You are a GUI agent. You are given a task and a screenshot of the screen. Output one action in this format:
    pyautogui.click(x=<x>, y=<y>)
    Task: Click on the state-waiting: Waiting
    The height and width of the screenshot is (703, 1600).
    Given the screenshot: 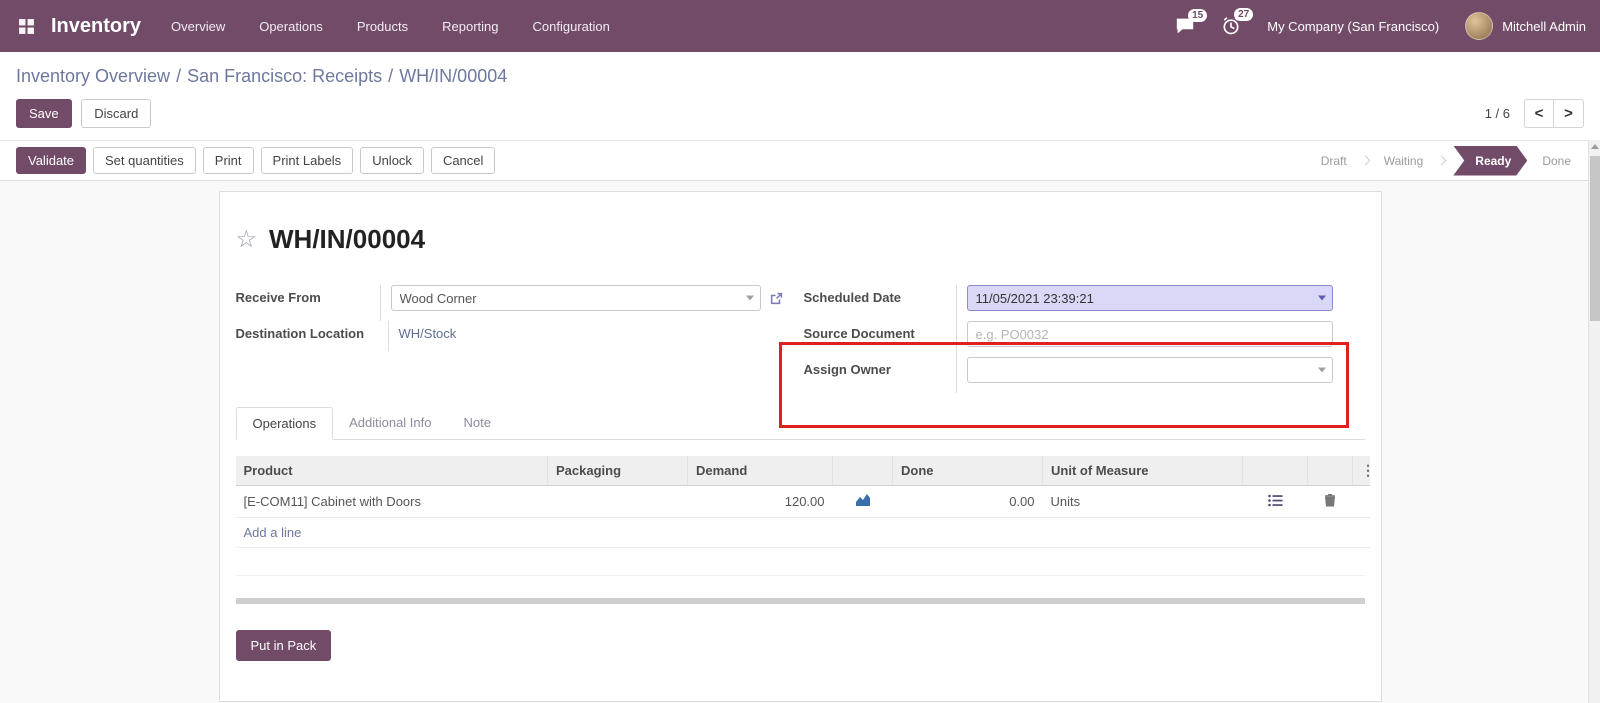 What is the action you would take?
    pyautogui.click(x=1404, y=161)
    